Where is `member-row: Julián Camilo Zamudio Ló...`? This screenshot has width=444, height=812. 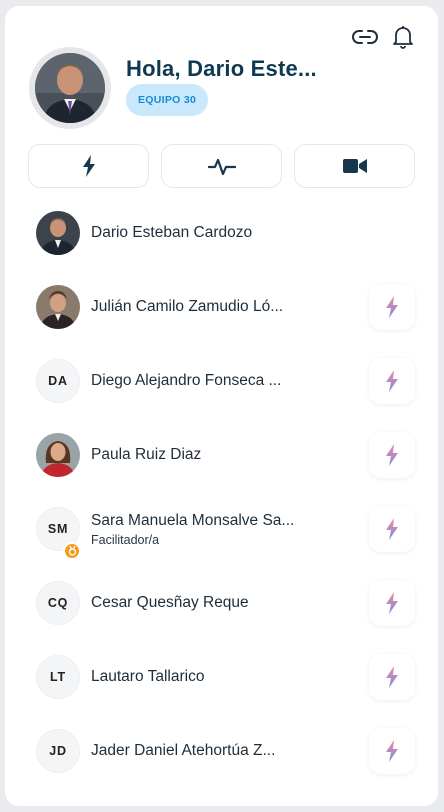 member-row: Julián Camilo Zamudio Ló... is located at coordinates (221, 307).